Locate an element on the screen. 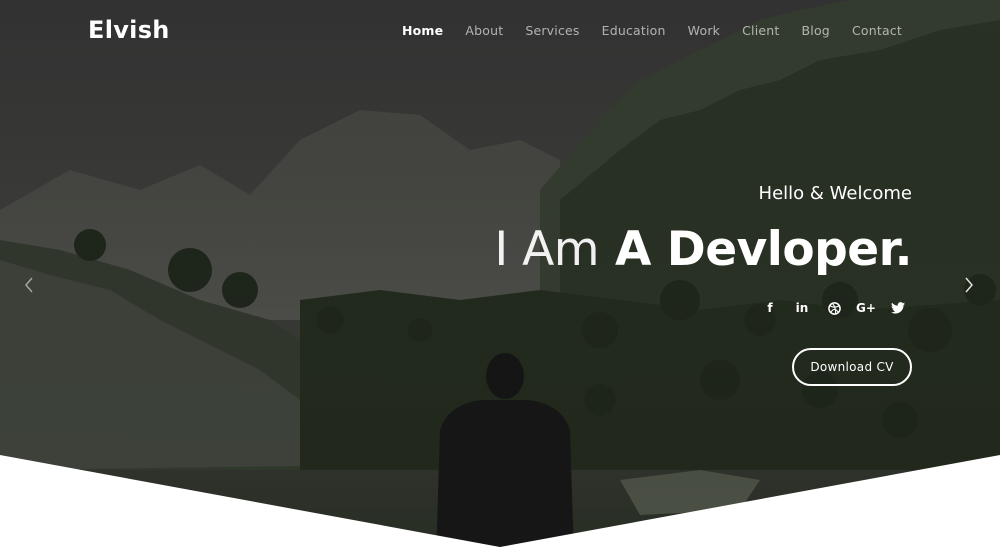 The height and width of the screenshot is (557, 1000). headline-light-text: I Am is located at coordinates (547, 249).